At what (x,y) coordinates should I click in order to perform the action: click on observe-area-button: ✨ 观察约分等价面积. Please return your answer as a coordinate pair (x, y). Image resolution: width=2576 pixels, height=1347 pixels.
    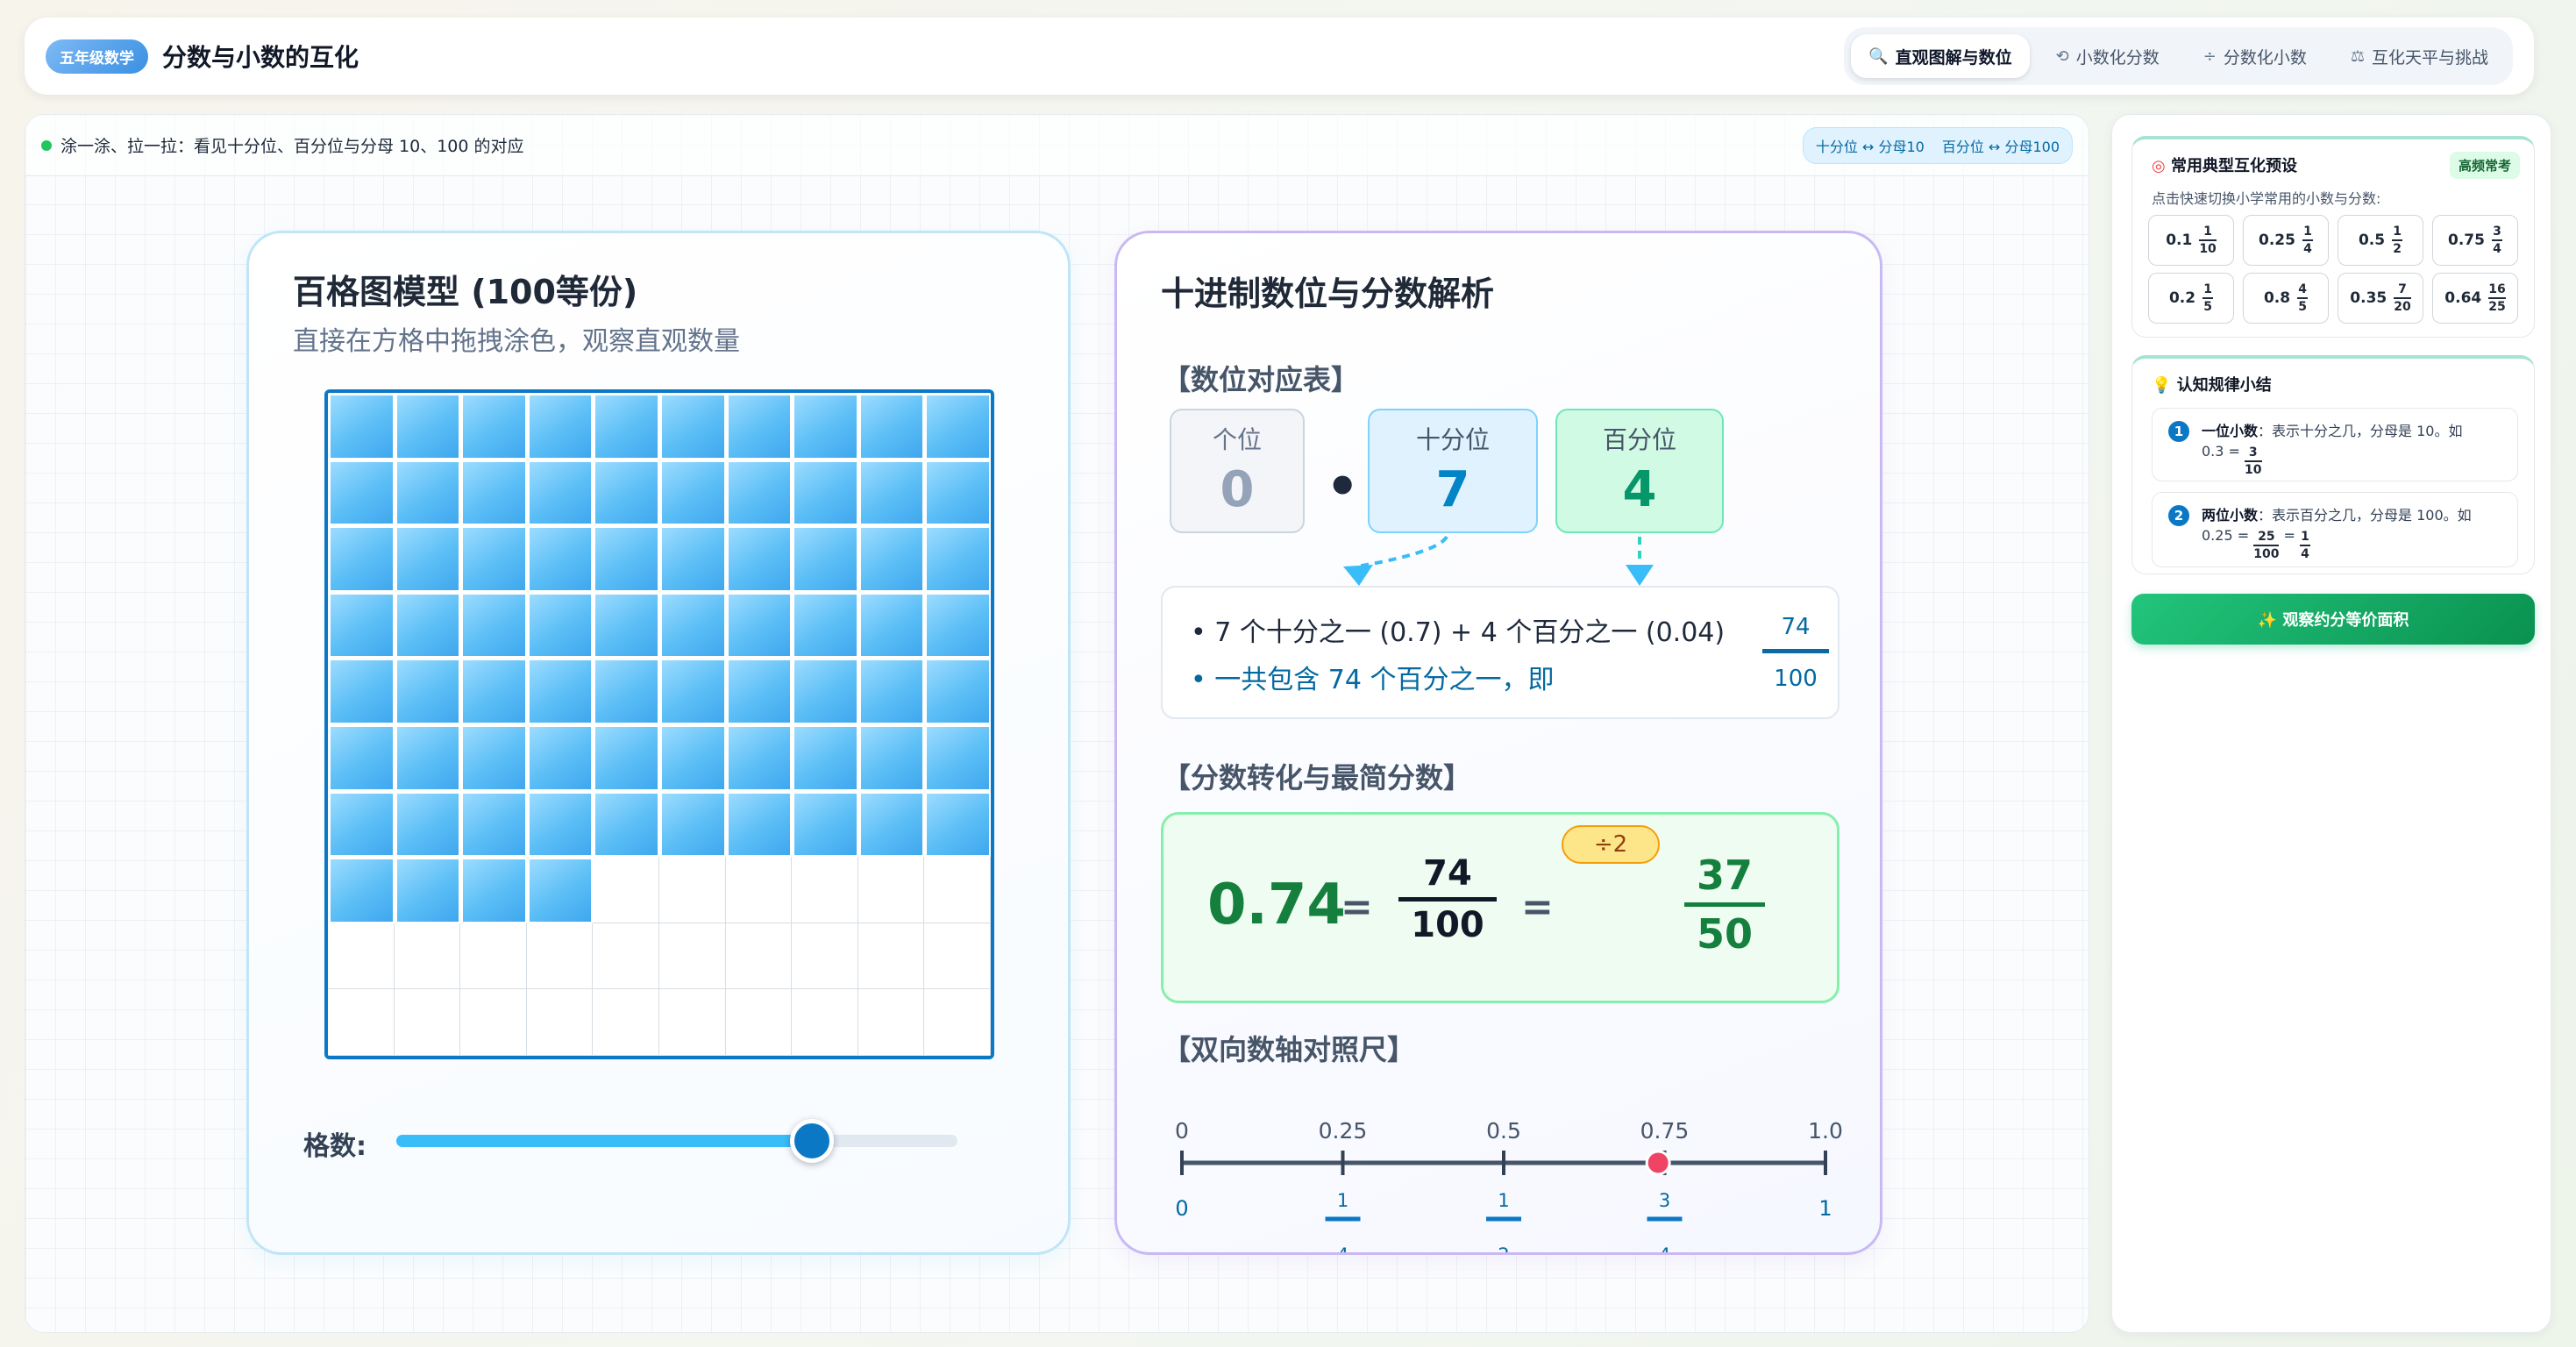
    Looking at the image, I should click on (2333, 619).